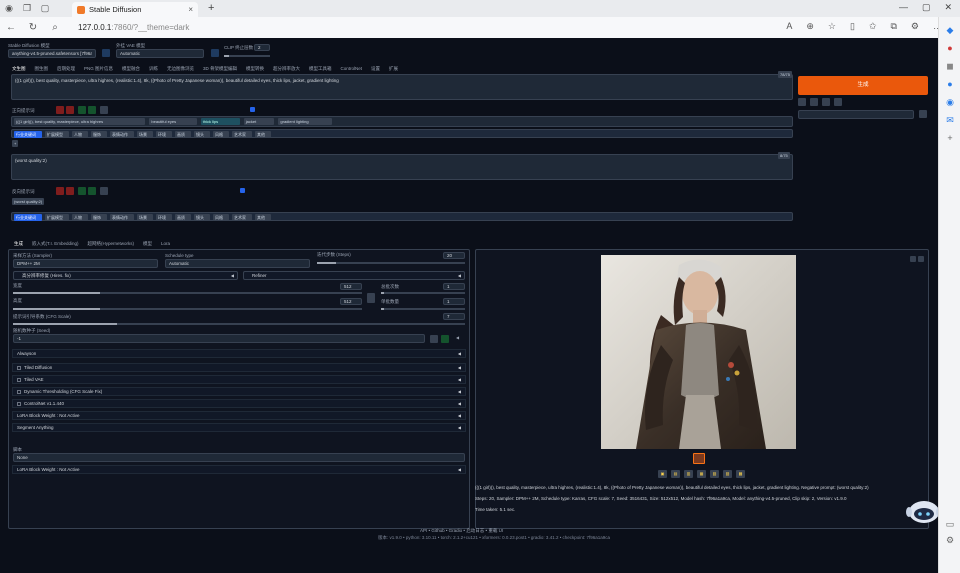 This screenshot has width=960, height=573. I want to click on assistant-mascot-icon, so click(921, 511).